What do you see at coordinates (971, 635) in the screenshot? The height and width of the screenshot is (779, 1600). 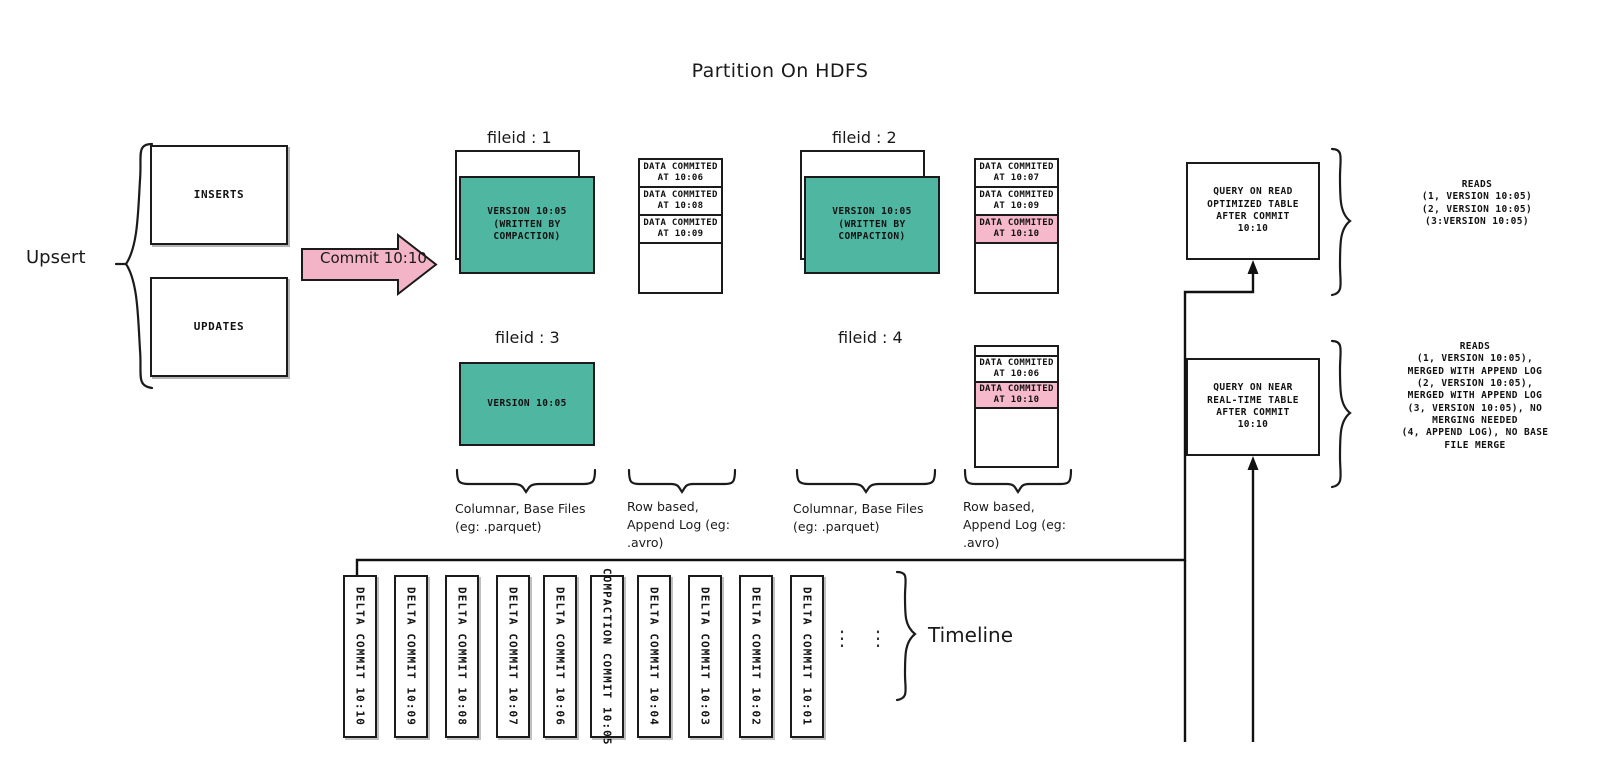 I see `timeline-label: Timeline` at bounding box center [971, 635].